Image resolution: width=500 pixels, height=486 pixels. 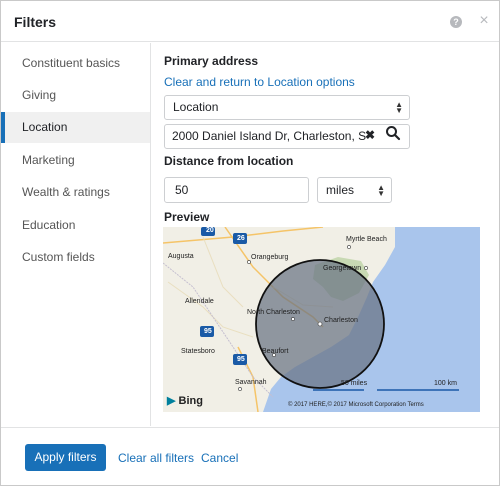 I want to click on help-icon: ?, so click(x=456, y=22).